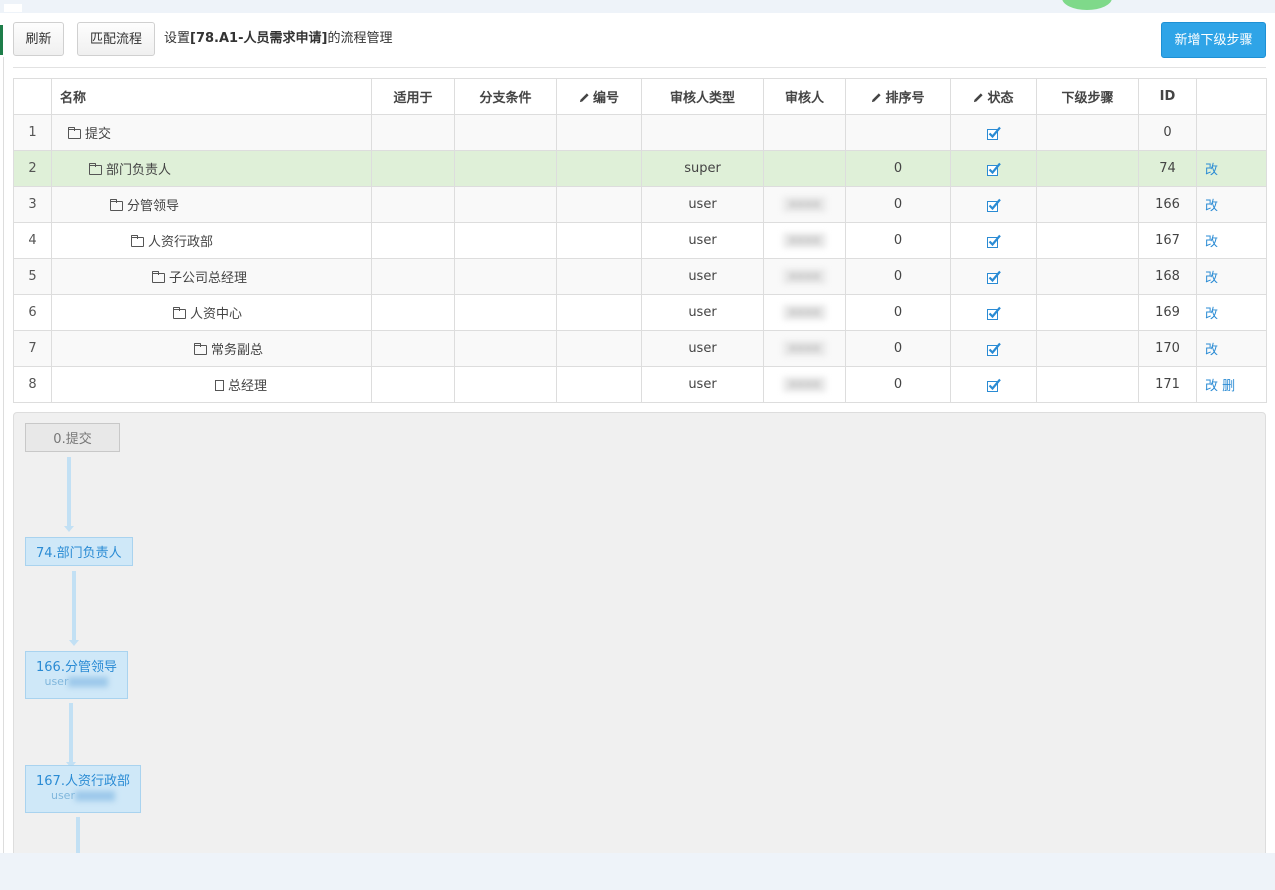  I want to click on actions-cell: 改 删, so click(1231, 384).